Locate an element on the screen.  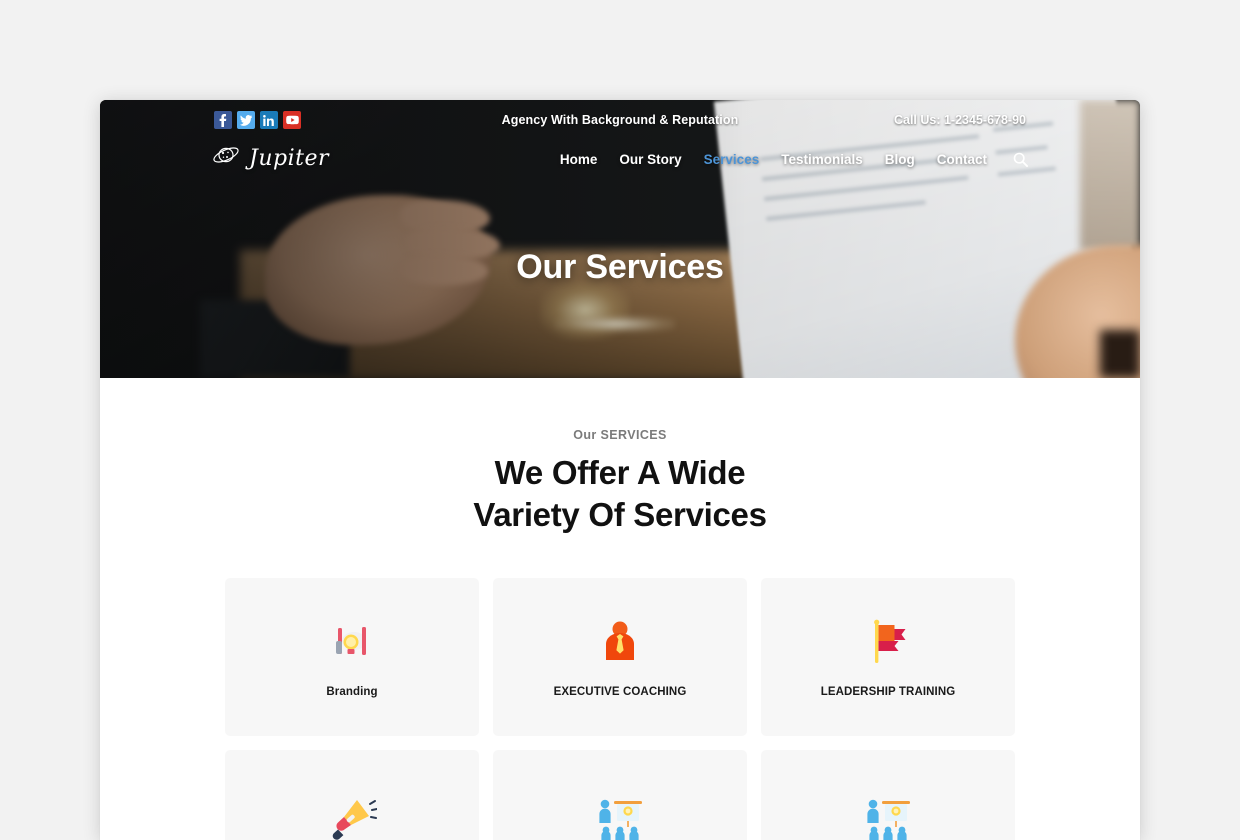
megaphone-lightbulb-branding-icon is located at coordinates (352, 641).